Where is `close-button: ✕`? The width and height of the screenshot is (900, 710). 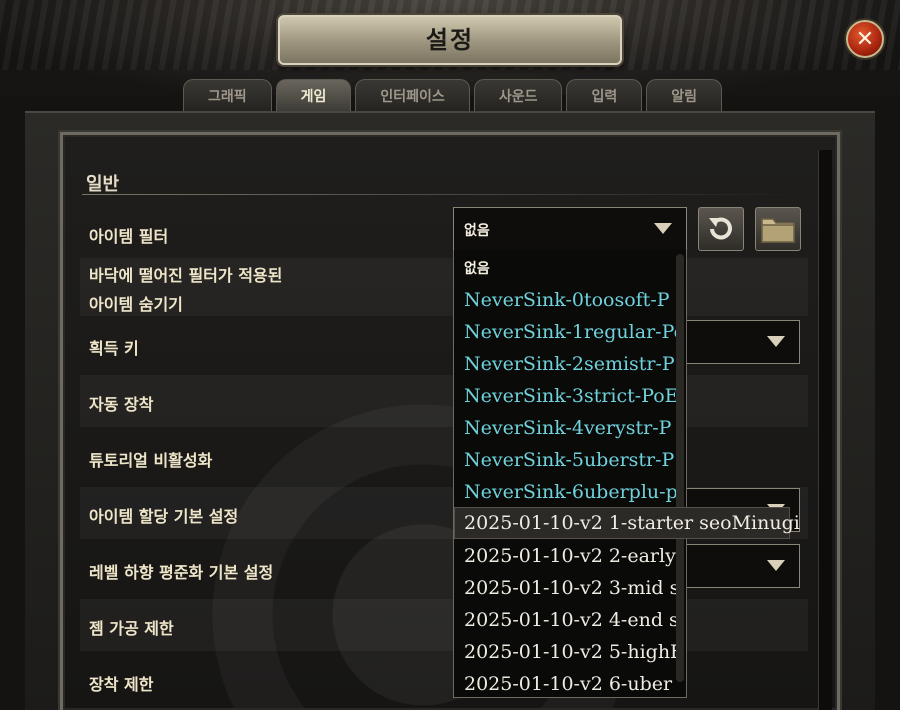
close-button: ✕ is located at coordinates (865, 39).